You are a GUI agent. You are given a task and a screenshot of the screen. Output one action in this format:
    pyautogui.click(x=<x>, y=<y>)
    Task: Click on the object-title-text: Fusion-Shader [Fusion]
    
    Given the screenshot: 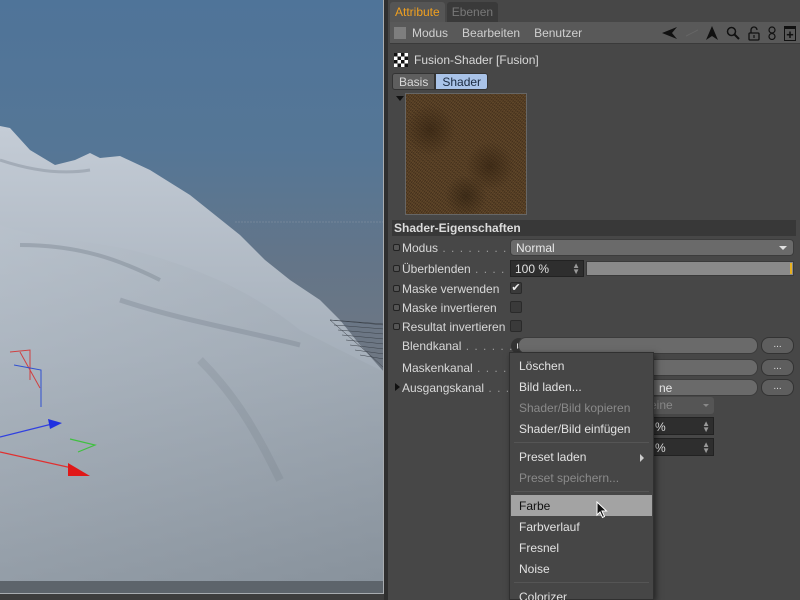 What is the action you would take?
    pyautogui.click(x=476, y=60)
    